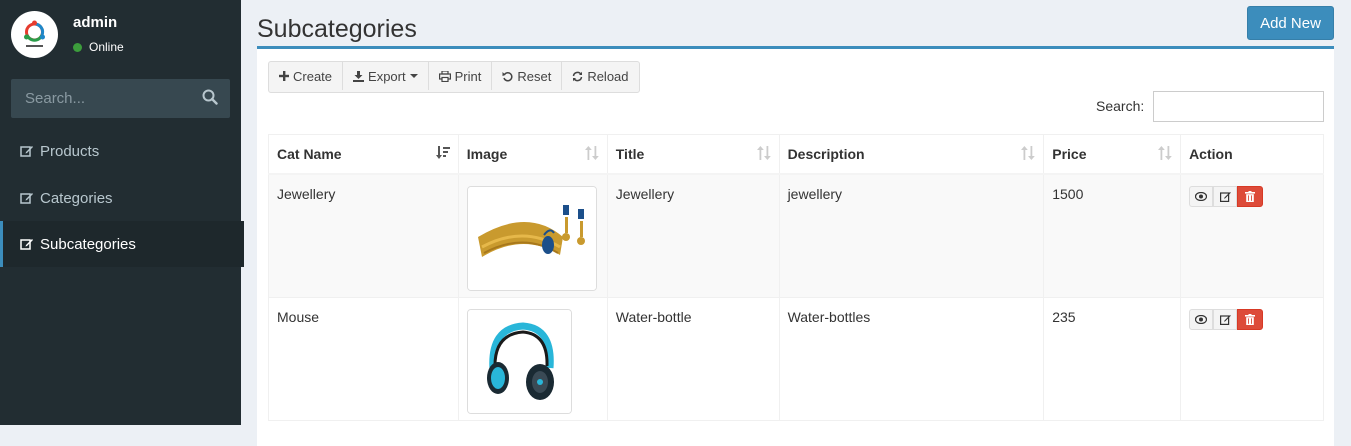  Describe the element at coordinates (363, 359) in the screenshot. I see `cell-cat-name: Mouse` at that location.